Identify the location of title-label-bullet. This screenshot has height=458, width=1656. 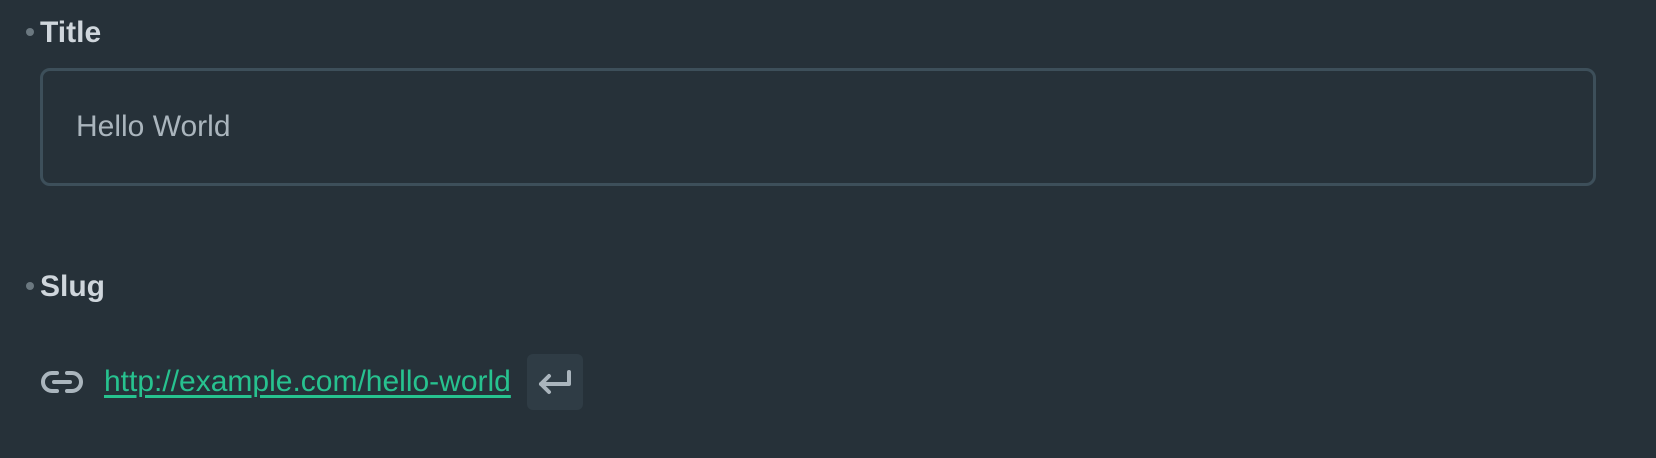
(30, 32).